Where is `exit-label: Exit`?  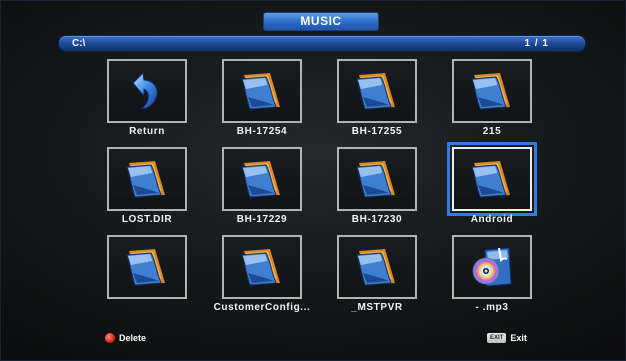
exit-label: Exit is located at coordinates (518, 338).